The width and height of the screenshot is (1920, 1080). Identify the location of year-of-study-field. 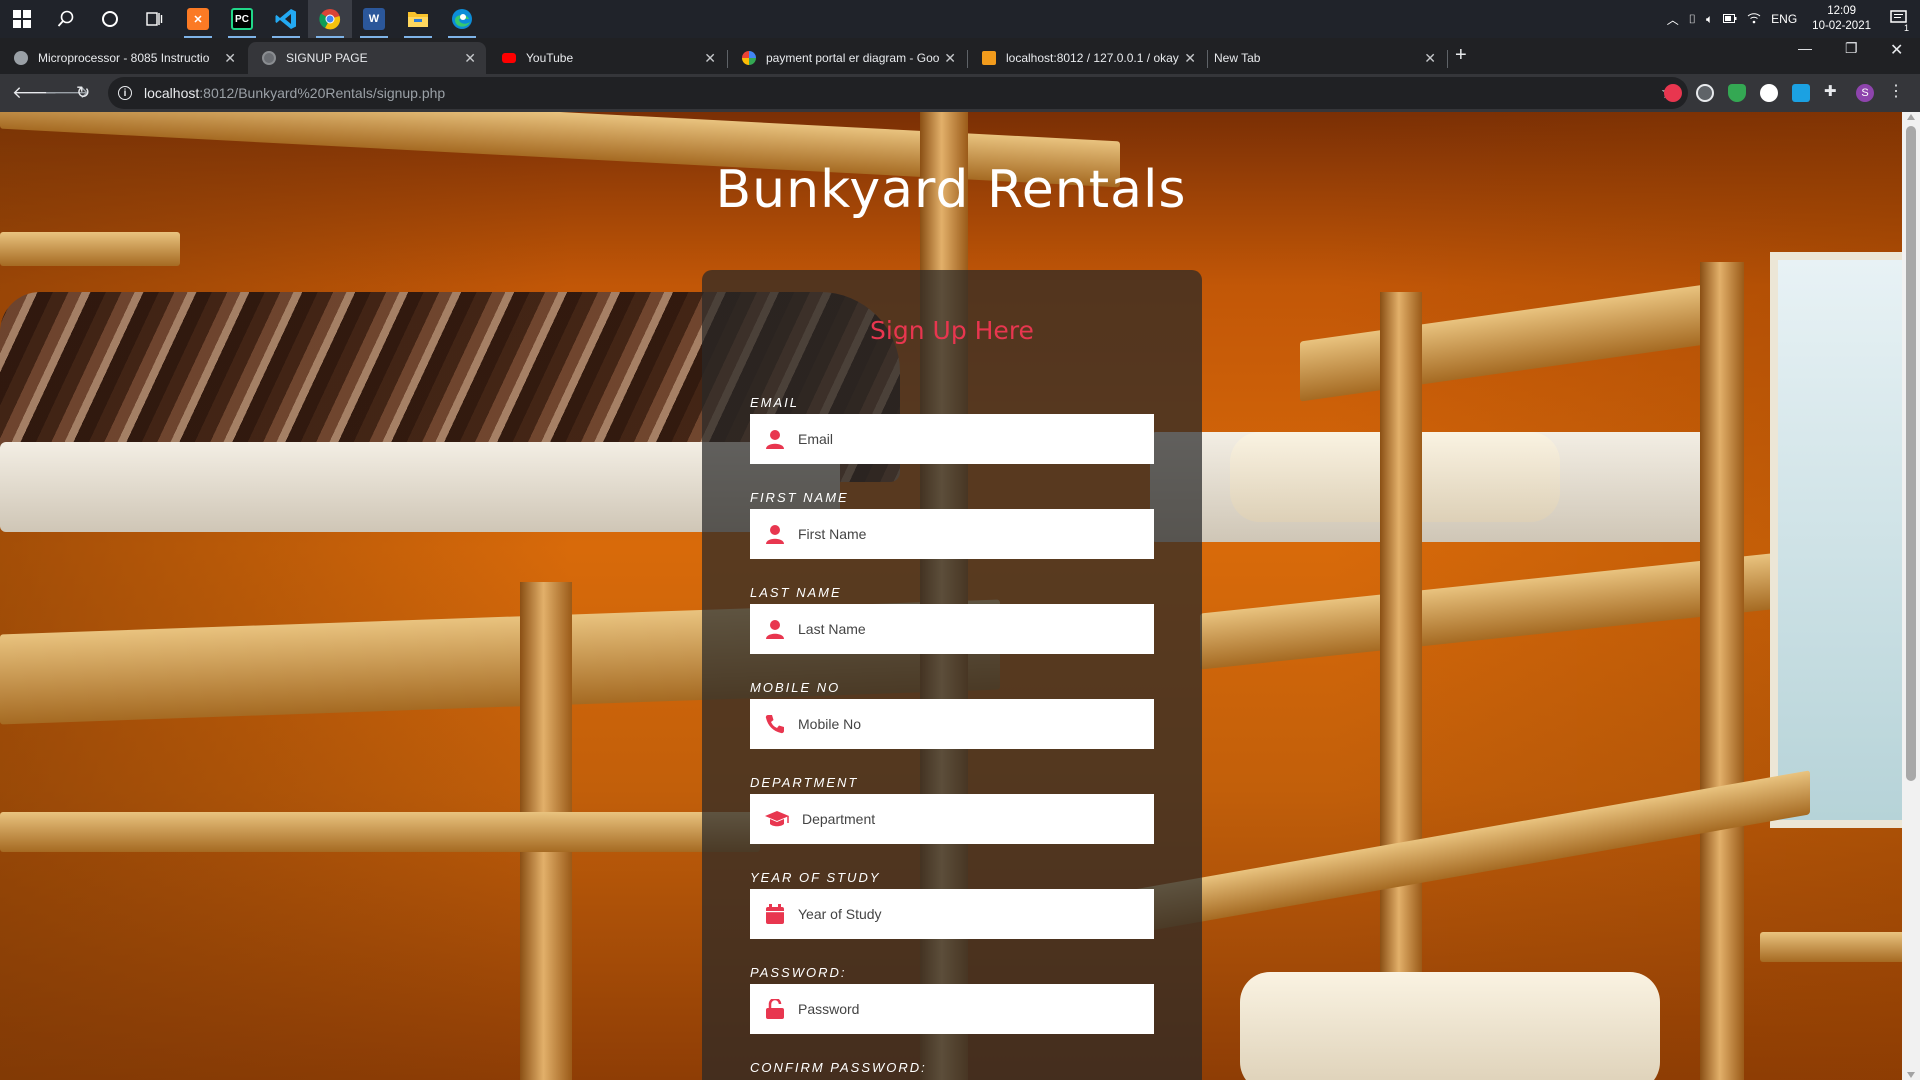
(952, 914).